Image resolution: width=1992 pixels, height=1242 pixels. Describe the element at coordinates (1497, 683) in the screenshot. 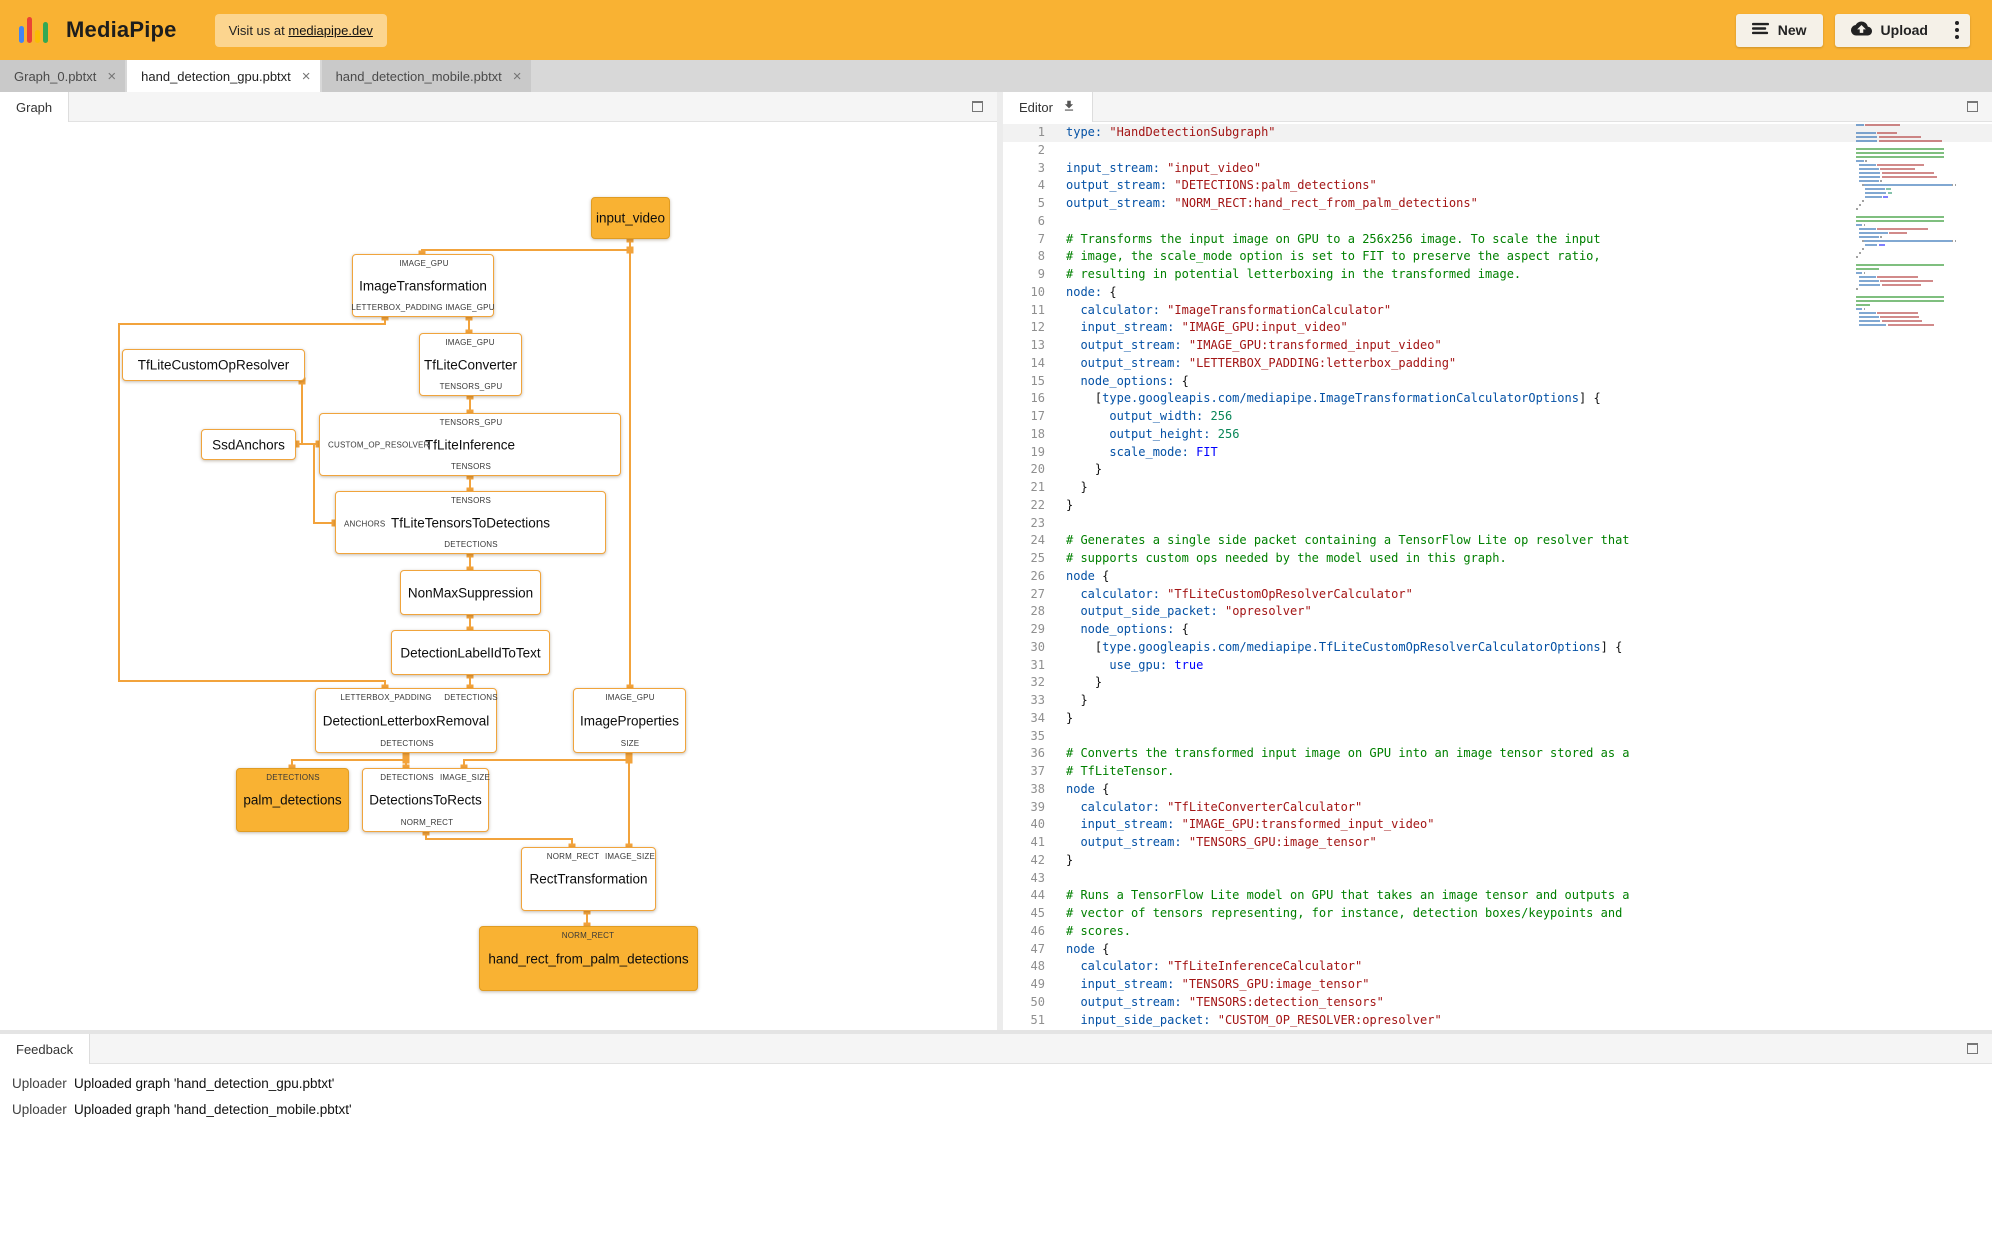

I see `code-line: 32 }` at that location.